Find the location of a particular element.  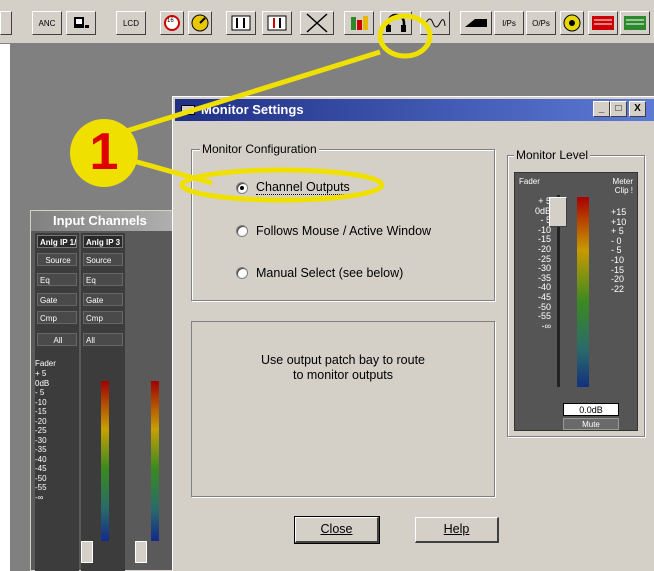

help-button-label: Help is located at coordinates (456, 529).